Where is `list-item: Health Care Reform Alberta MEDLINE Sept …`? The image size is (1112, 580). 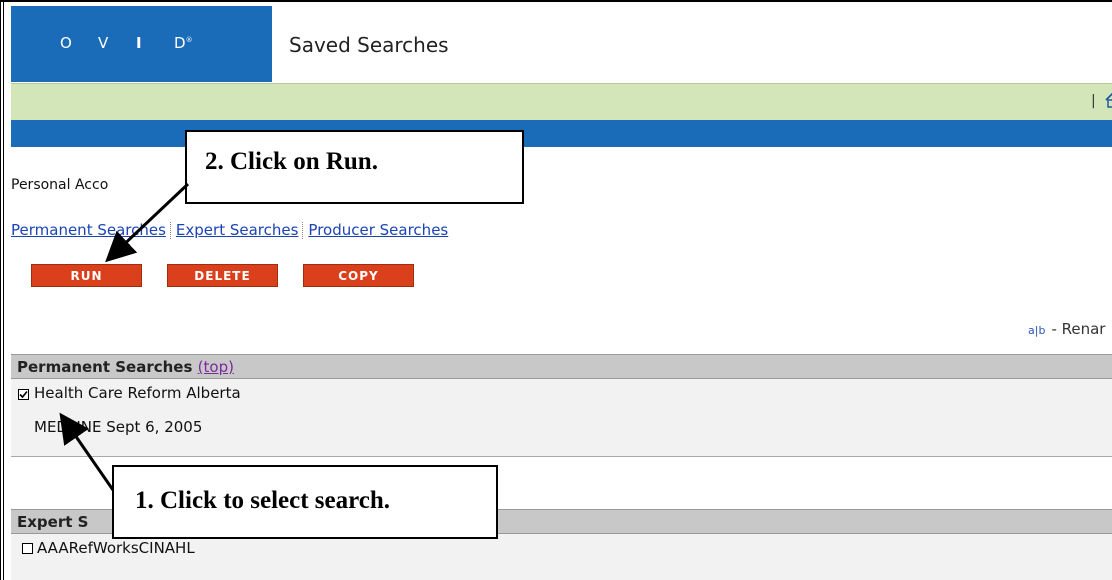
list-item: Health Care Reform Alberta MEDLINE Sept … is located at coordinates (561, 418).